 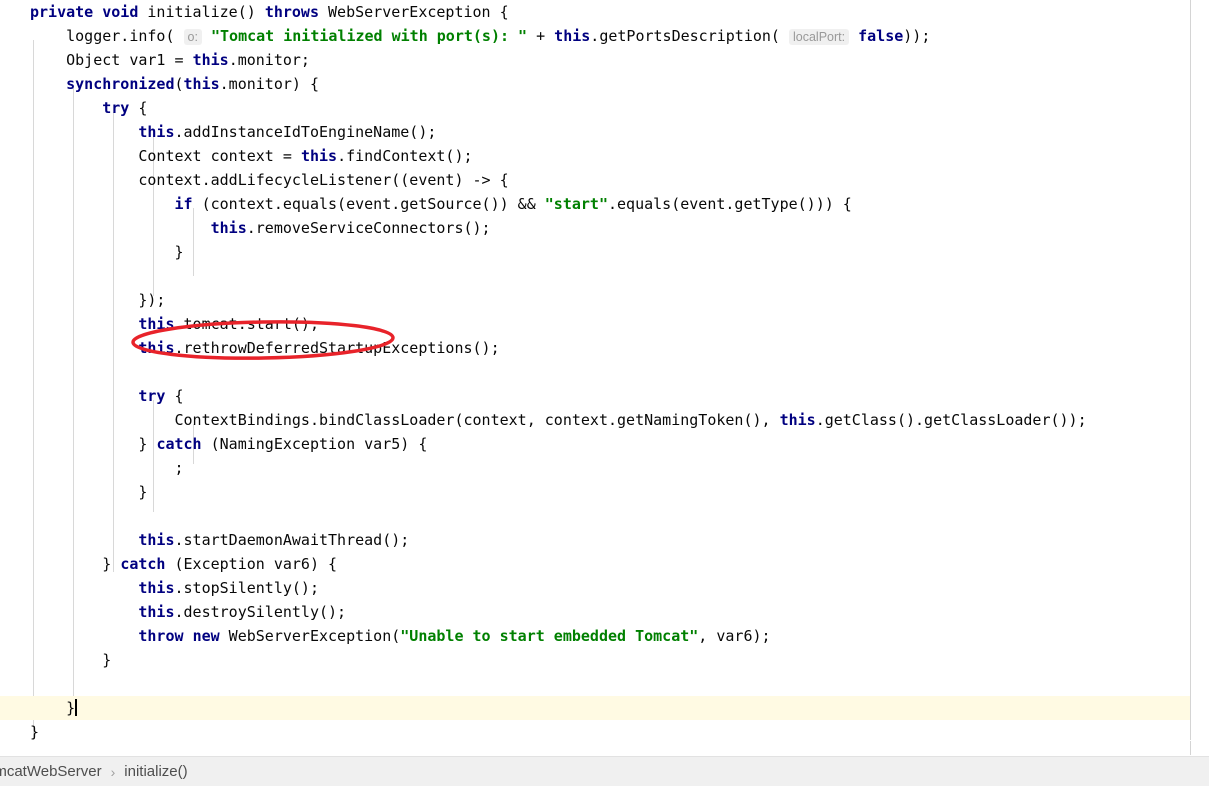 What do you see at coordinates (595, 748) in the screenshot?
I see `horizontal-scrollbar-track` at bounding box center [595, 748].